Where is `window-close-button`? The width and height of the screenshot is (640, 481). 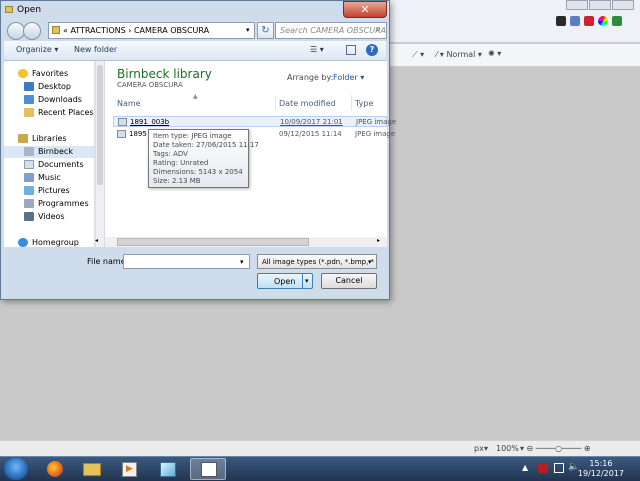 window-close-button is located at coordinates (623, 5).